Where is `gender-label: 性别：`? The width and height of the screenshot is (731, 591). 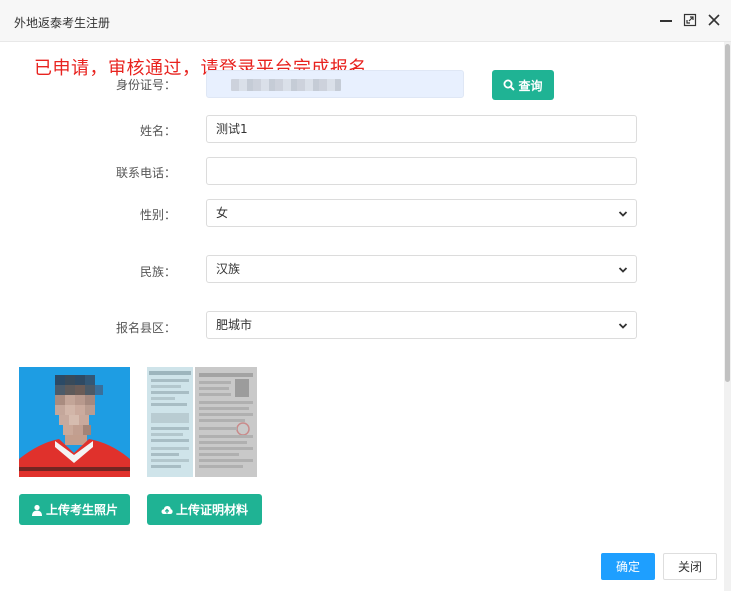 gender-label: 性别： is located at coordinates (157, 215).